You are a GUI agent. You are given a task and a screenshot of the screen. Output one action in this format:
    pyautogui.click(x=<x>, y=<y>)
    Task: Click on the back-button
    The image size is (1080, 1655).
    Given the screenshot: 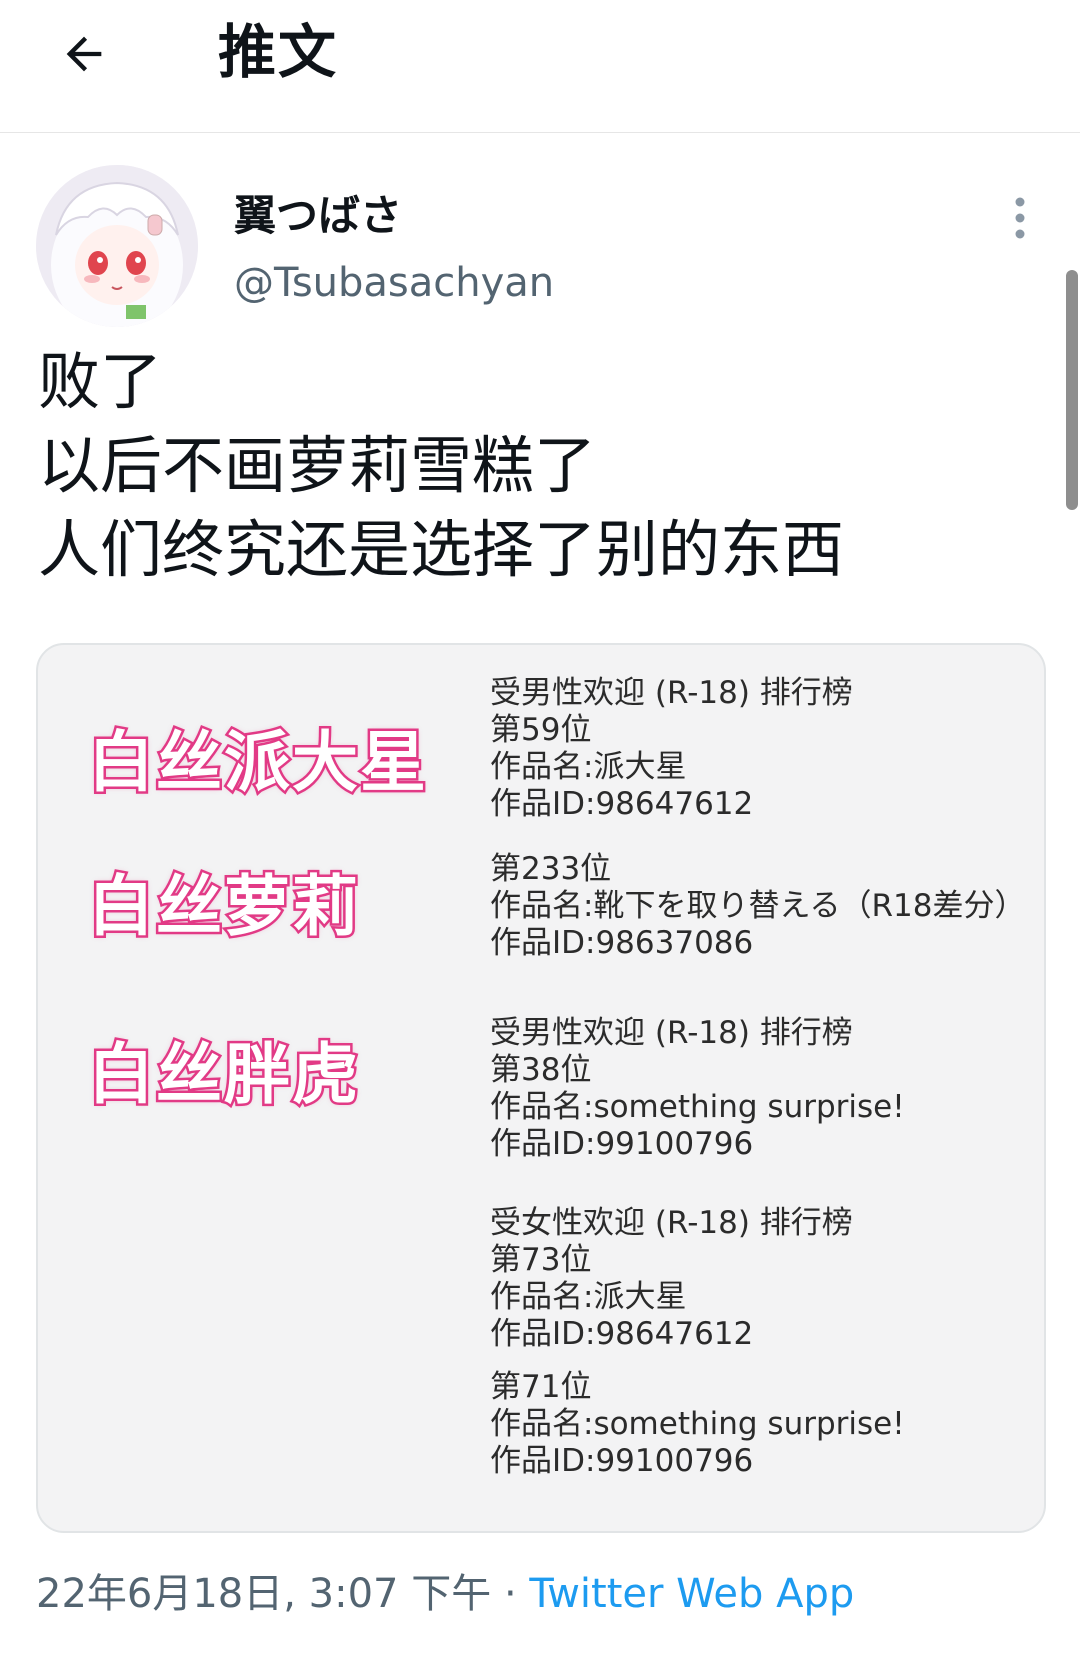 What is the action you would take?
    pyautogui.click(x=84, y=54)
    